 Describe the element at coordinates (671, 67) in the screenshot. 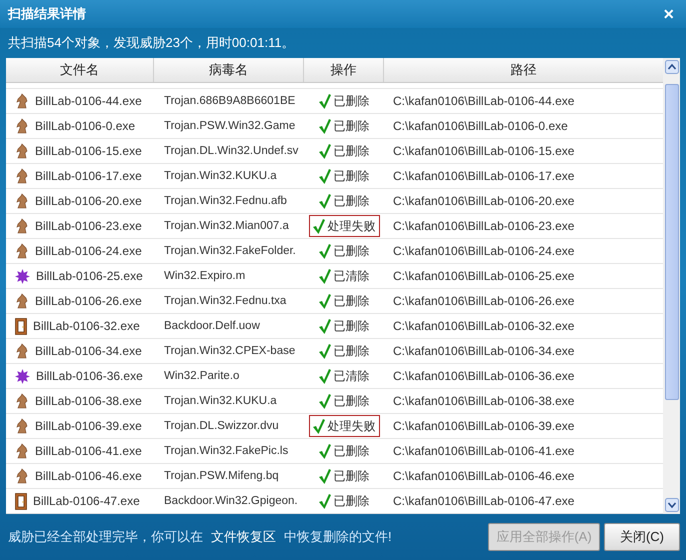

I see `scroll-up-icon` at that location.